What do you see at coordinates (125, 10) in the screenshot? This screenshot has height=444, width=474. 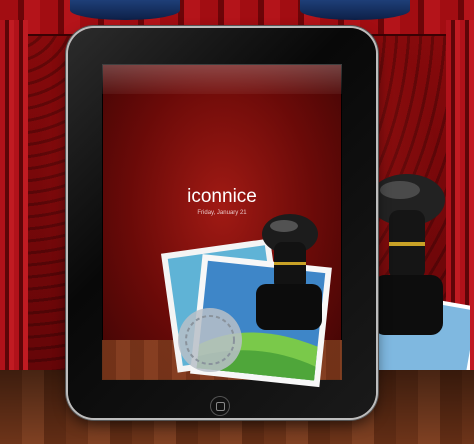 I see `blue-drape-left` at bounding box center [125, 10].